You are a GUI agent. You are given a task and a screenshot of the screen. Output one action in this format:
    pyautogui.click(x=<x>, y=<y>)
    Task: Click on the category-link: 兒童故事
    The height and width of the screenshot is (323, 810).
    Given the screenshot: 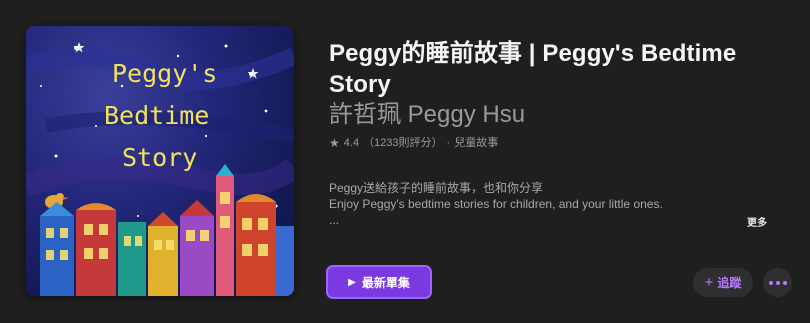 What is the action you would take?
    pyautogui.click(x=476, y=143)
    